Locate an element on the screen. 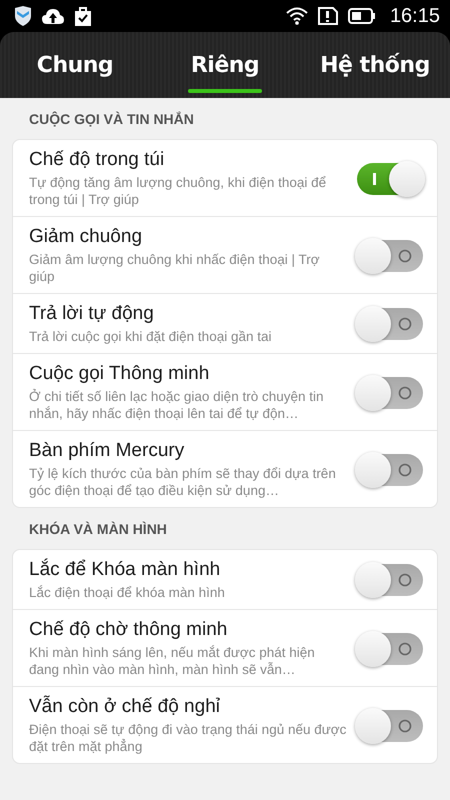  setting-description: Lắc điện thoại để khóa màn hình is located at coordinates (127, 592).